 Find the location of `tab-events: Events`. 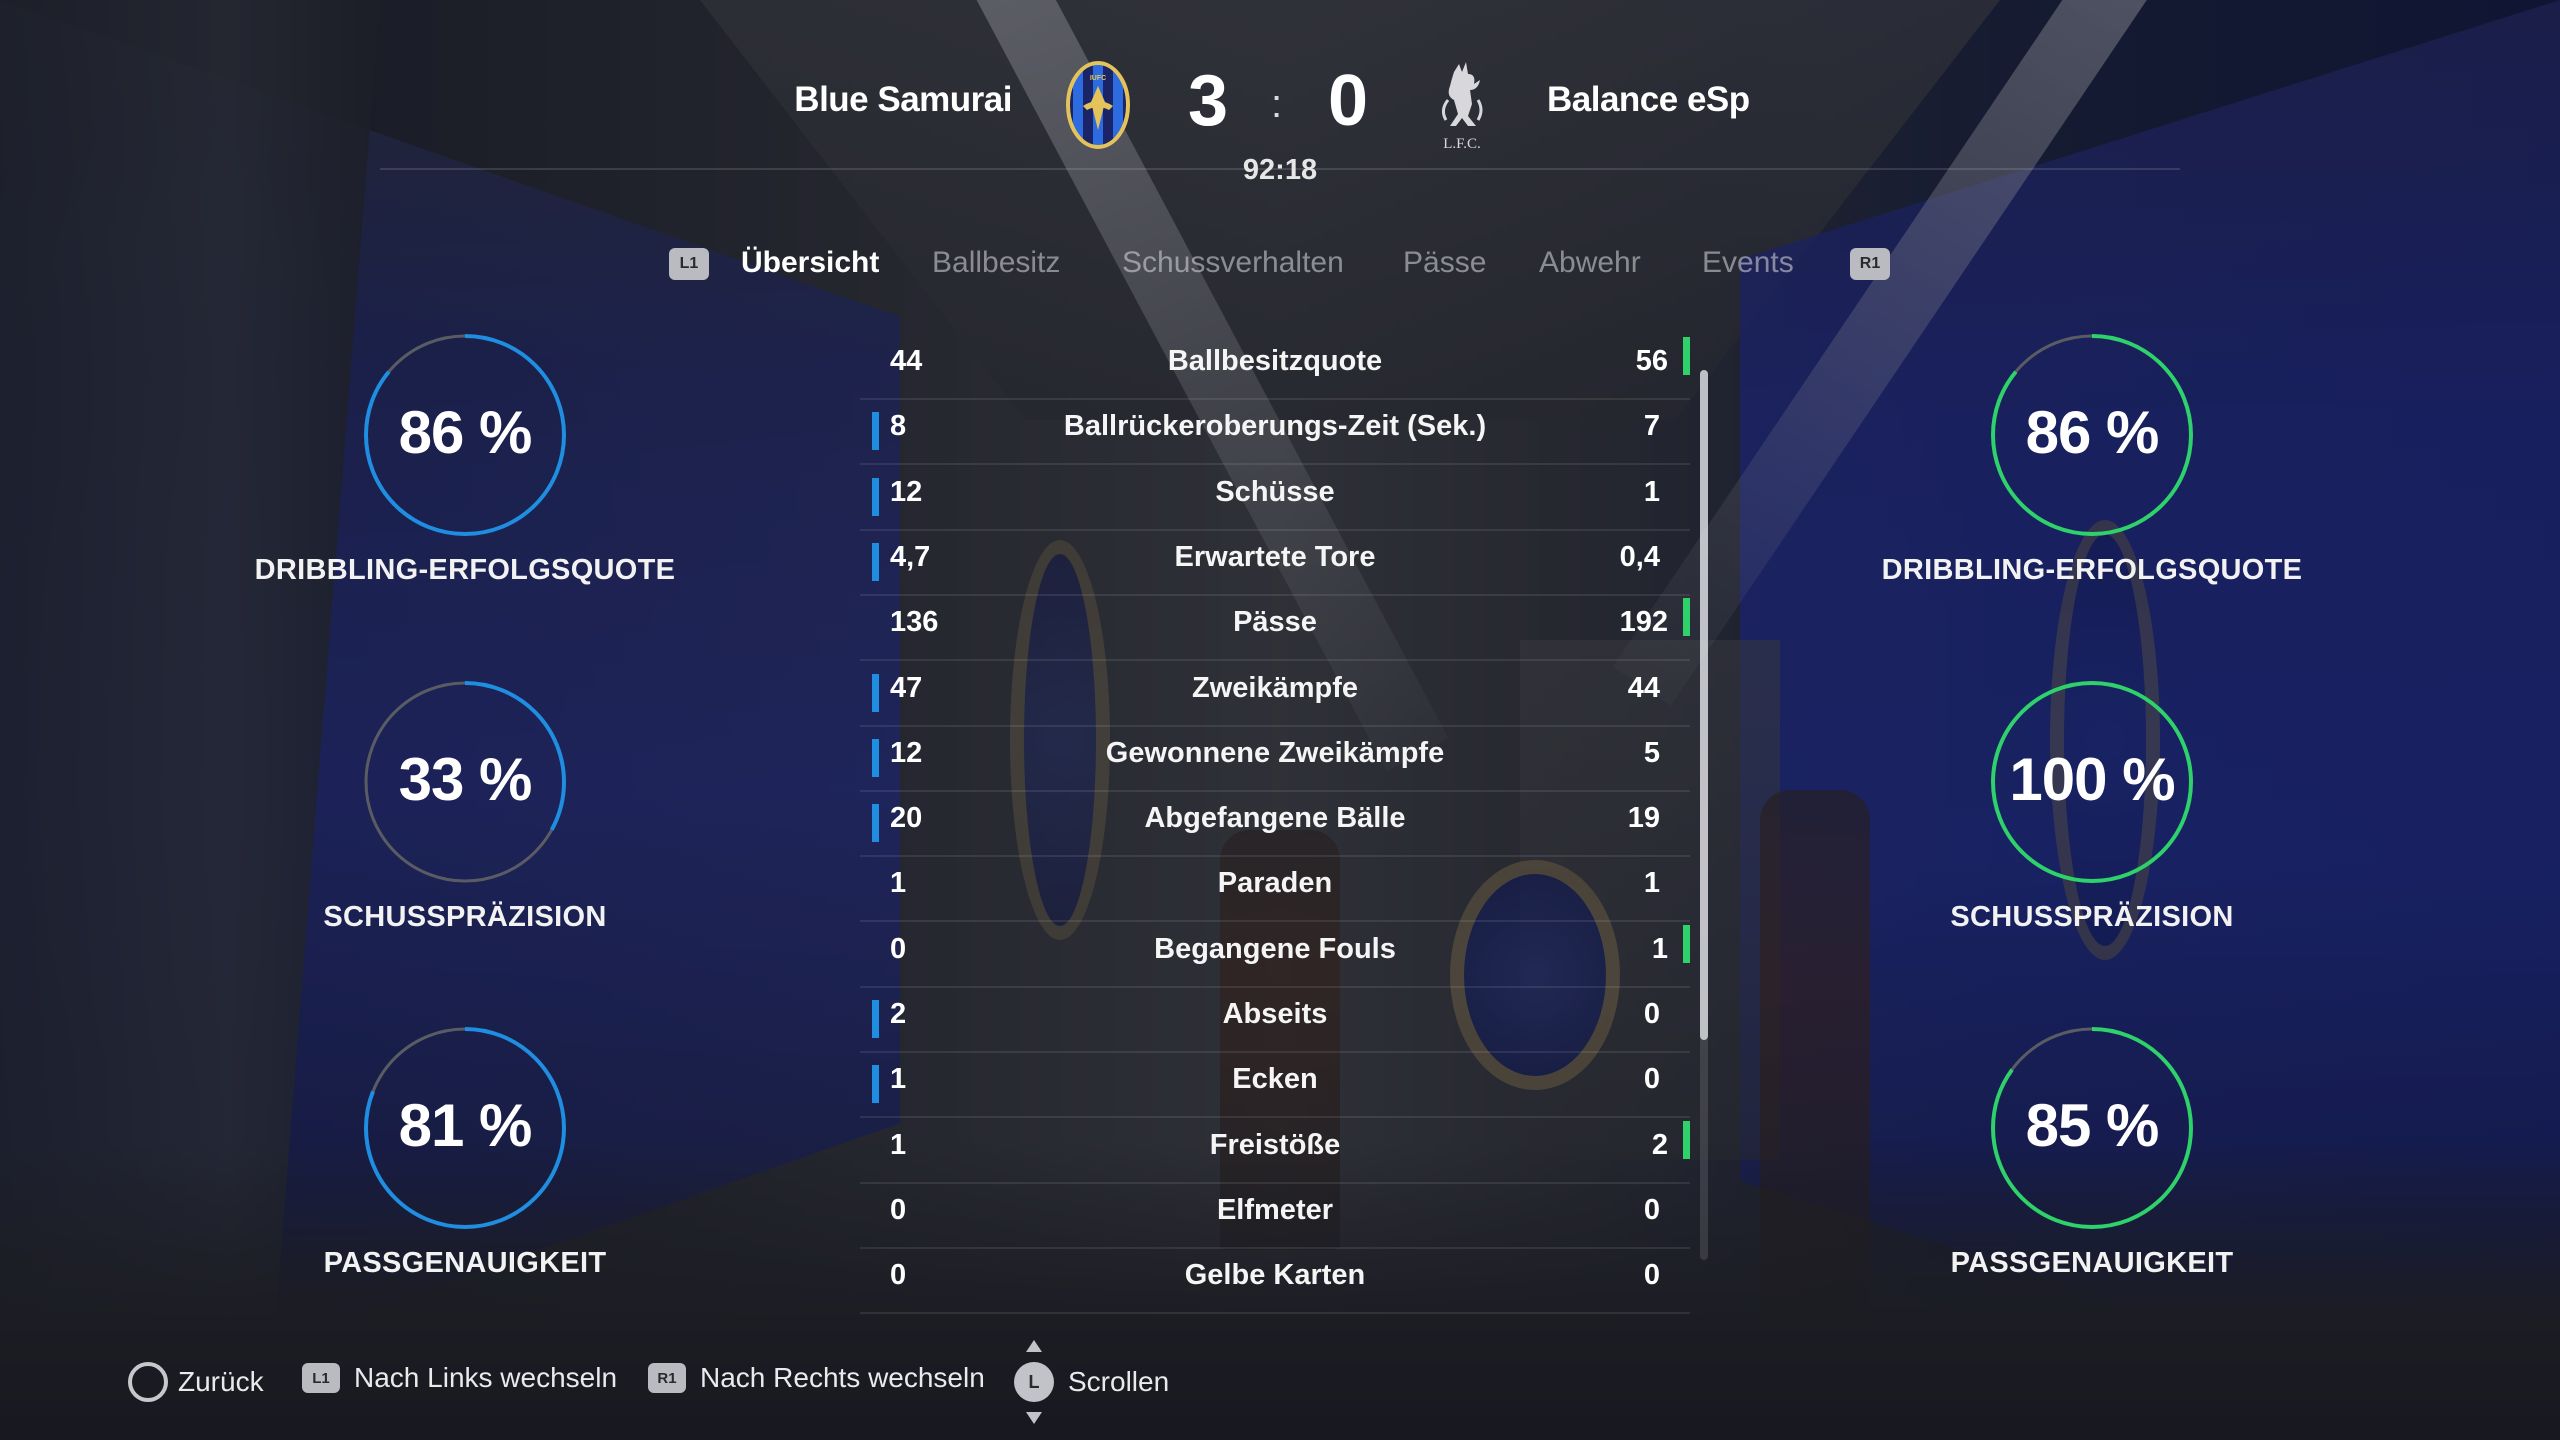

tab-events: Events is located at coordinates (1748, 263).